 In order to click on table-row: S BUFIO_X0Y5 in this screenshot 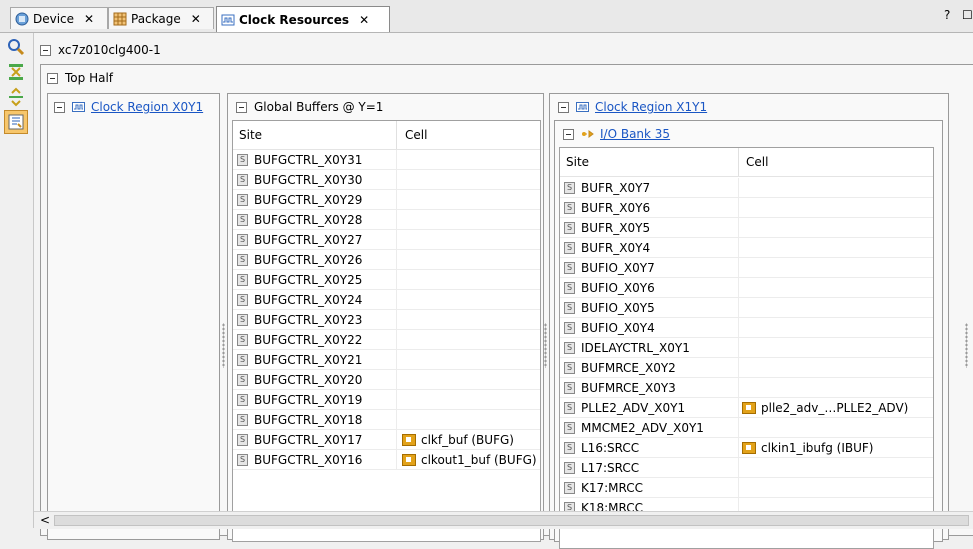, I will do `click(746, 308)`.